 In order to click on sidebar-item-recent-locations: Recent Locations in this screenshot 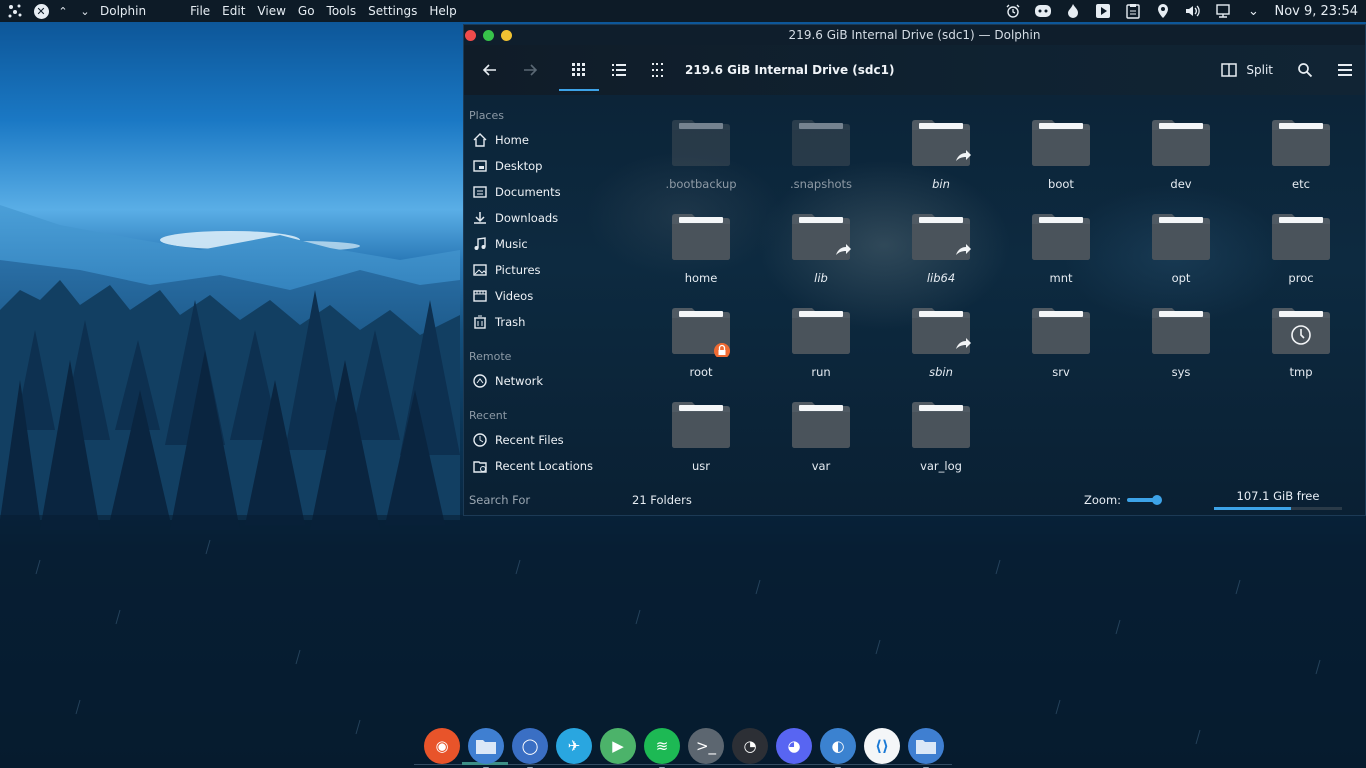, I will do `click(544, 466)`.